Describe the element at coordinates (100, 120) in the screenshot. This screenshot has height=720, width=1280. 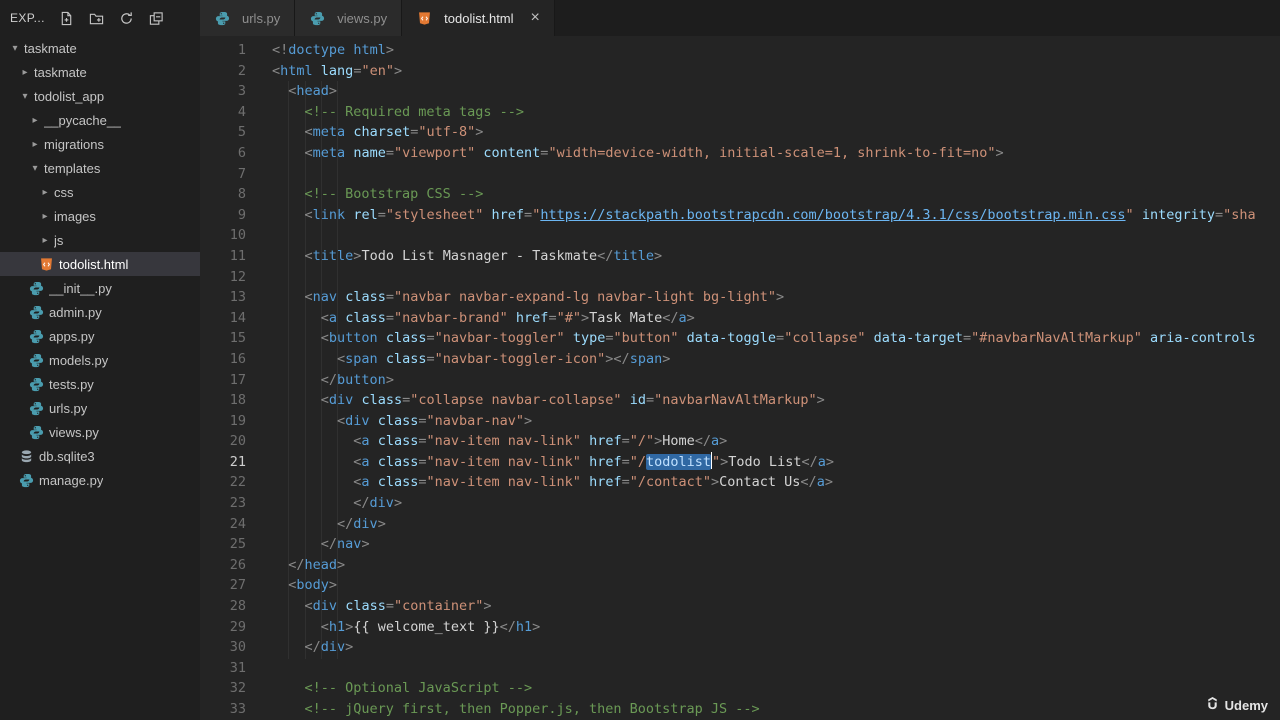
I see `tree-folder-__pycache__: ▸ __pycache__` at that location.